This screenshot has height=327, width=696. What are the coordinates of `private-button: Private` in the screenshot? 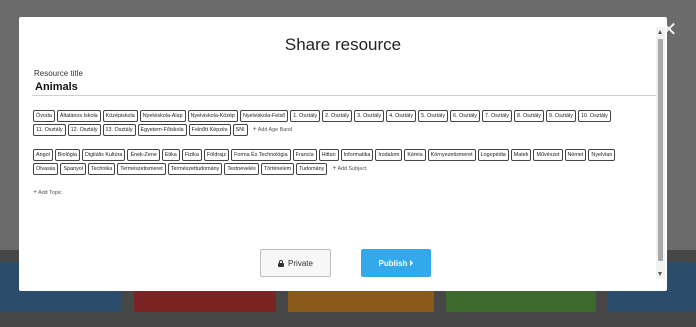 It's located at (295, 263).